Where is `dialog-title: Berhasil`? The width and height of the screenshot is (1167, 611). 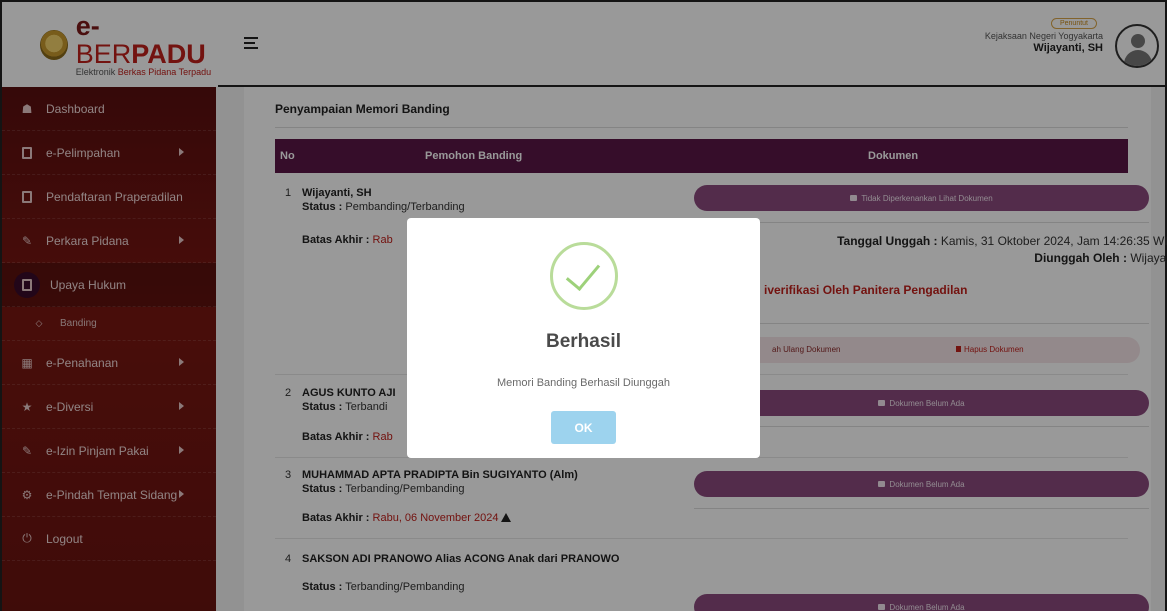 dialog-title: Berhasil is located at coordinates (583, 341).